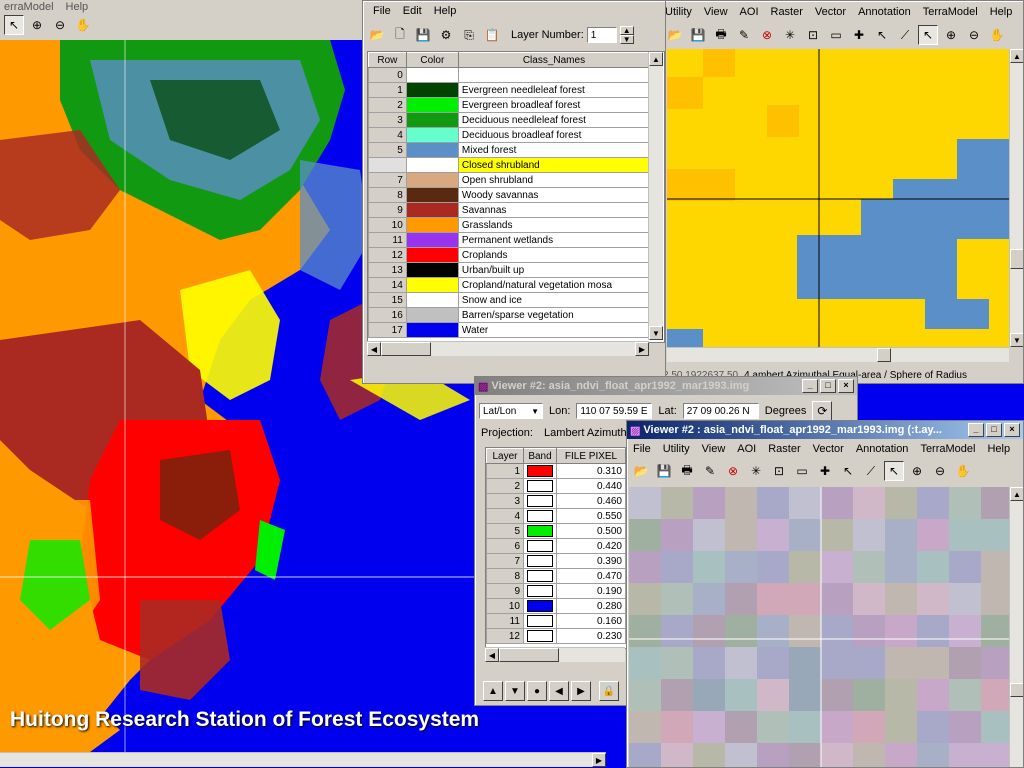  Describe the element at coordinates (556, 531) in the screenshot. I see `table-row: 5 0.500` at that location.